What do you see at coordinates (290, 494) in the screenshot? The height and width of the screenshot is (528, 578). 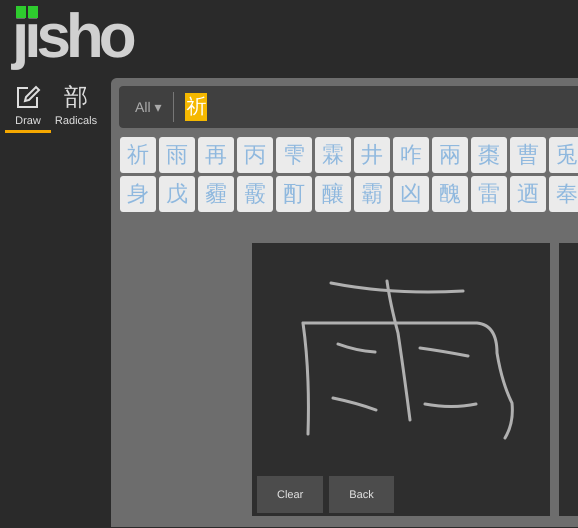 I see `canvas-button: Clear` at bounding box center [290, 494].